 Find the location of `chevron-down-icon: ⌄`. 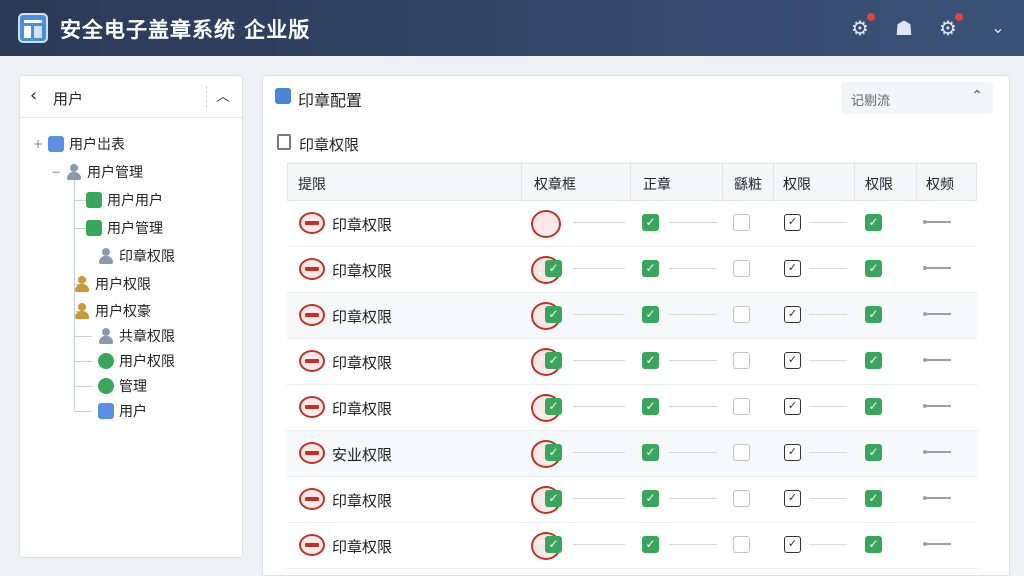

chevron-down-icon: ⌄ is located at coordinates (998, 28).